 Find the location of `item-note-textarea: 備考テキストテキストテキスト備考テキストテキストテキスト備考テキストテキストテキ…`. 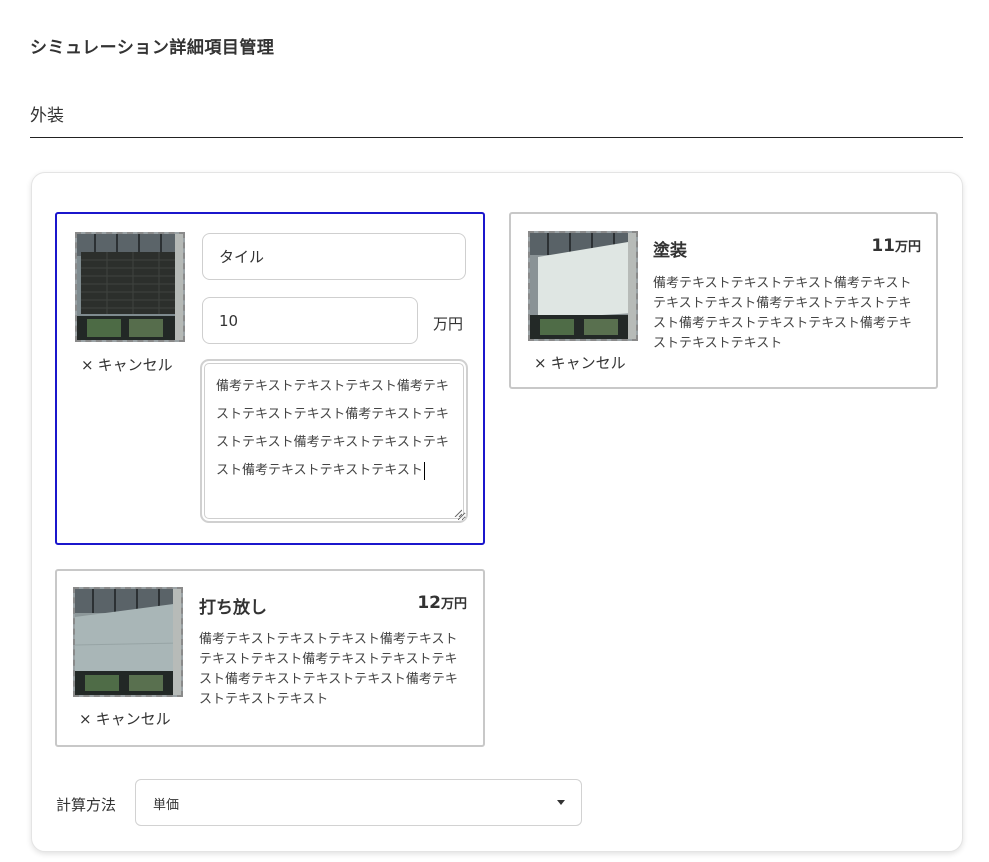

item-note-textarea: 備考テキストテキストテキスト備考テキストテキストテキスト備考テキストテキストテキ… is located at coordinates (334, 441).